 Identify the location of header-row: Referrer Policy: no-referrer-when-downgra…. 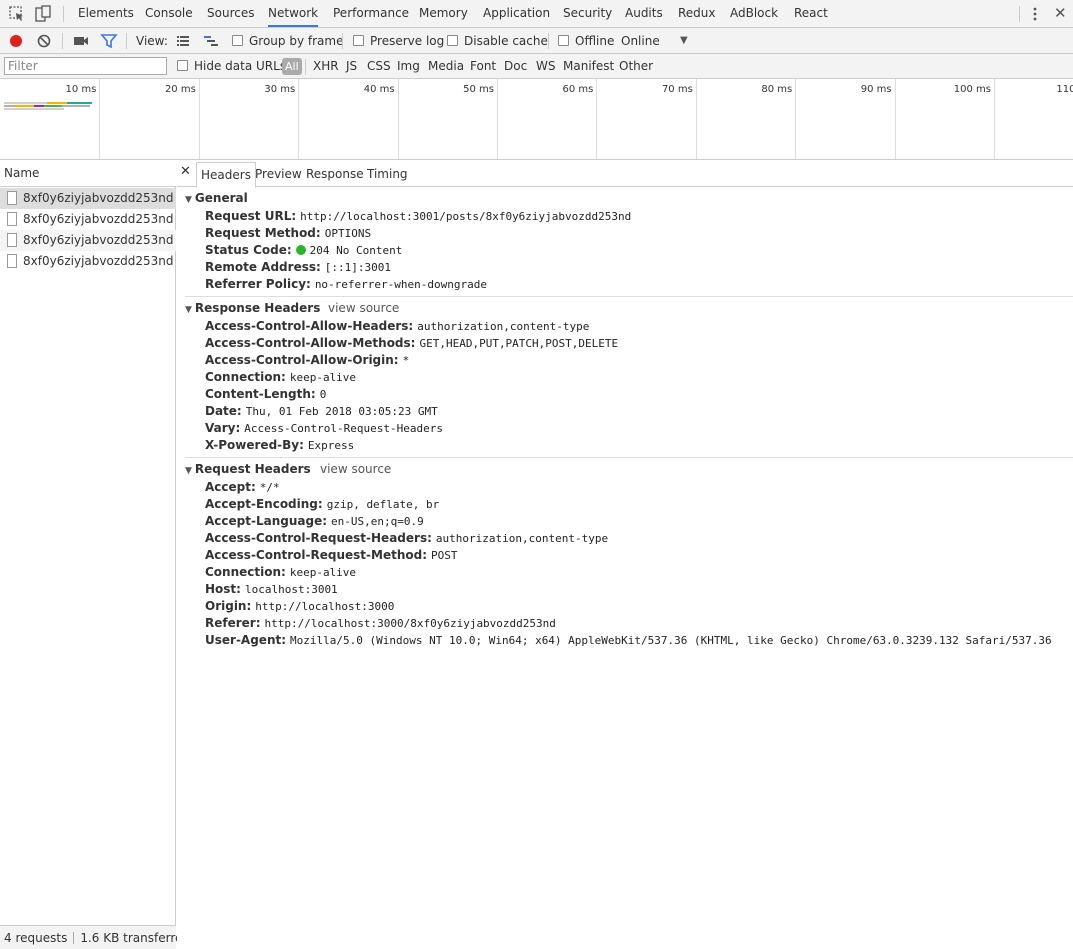
(346, 284).